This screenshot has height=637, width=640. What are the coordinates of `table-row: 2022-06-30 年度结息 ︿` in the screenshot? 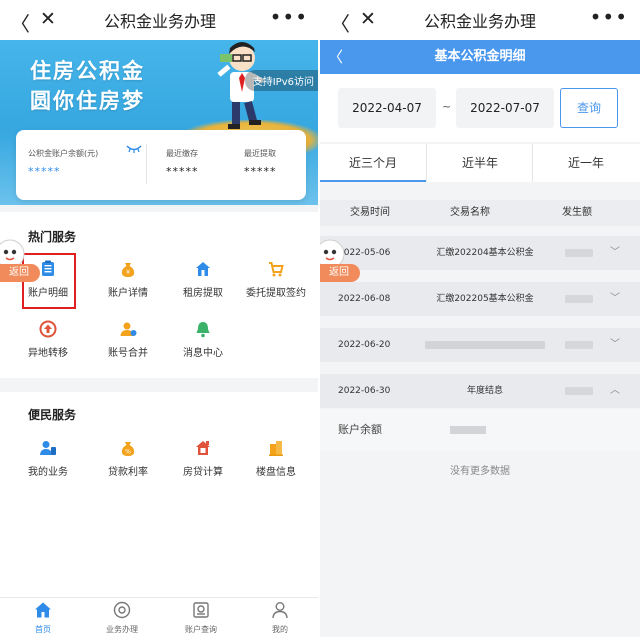 It's located at (480, 391).